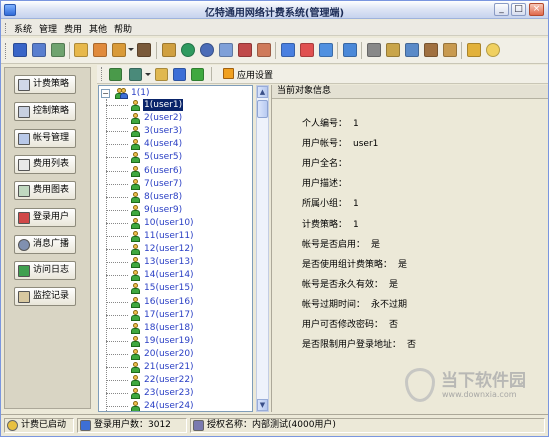 The image size is (549, 437). Describe the element at coordinates (115, 74) in the screenshot. I see `broom-icon` at that location.